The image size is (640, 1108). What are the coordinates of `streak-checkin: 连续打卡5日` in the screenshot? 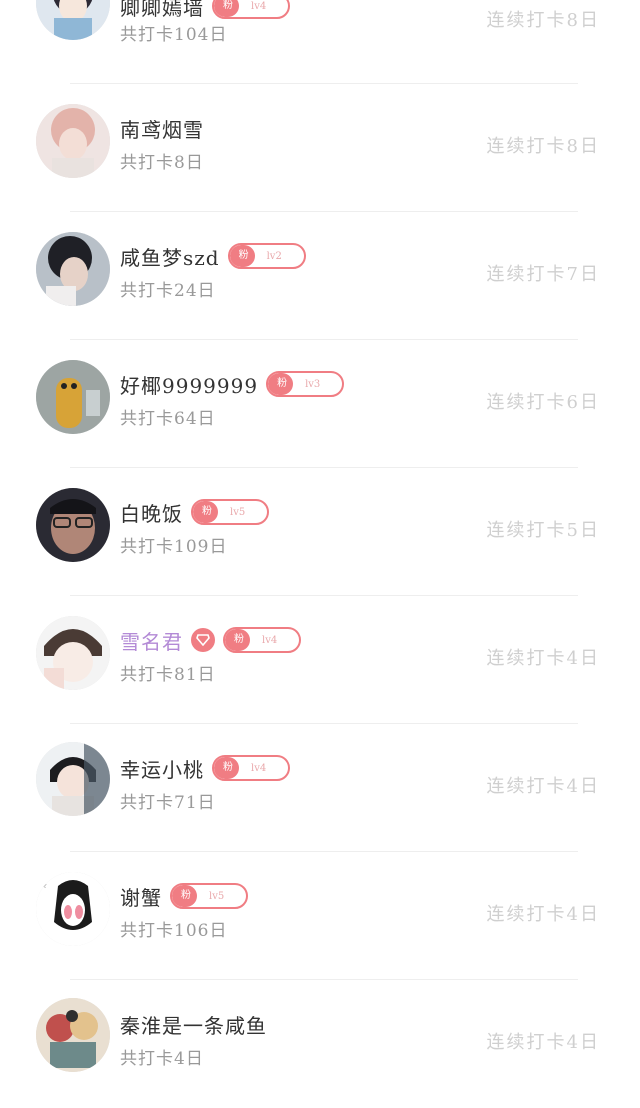 It's located at (543, 530).